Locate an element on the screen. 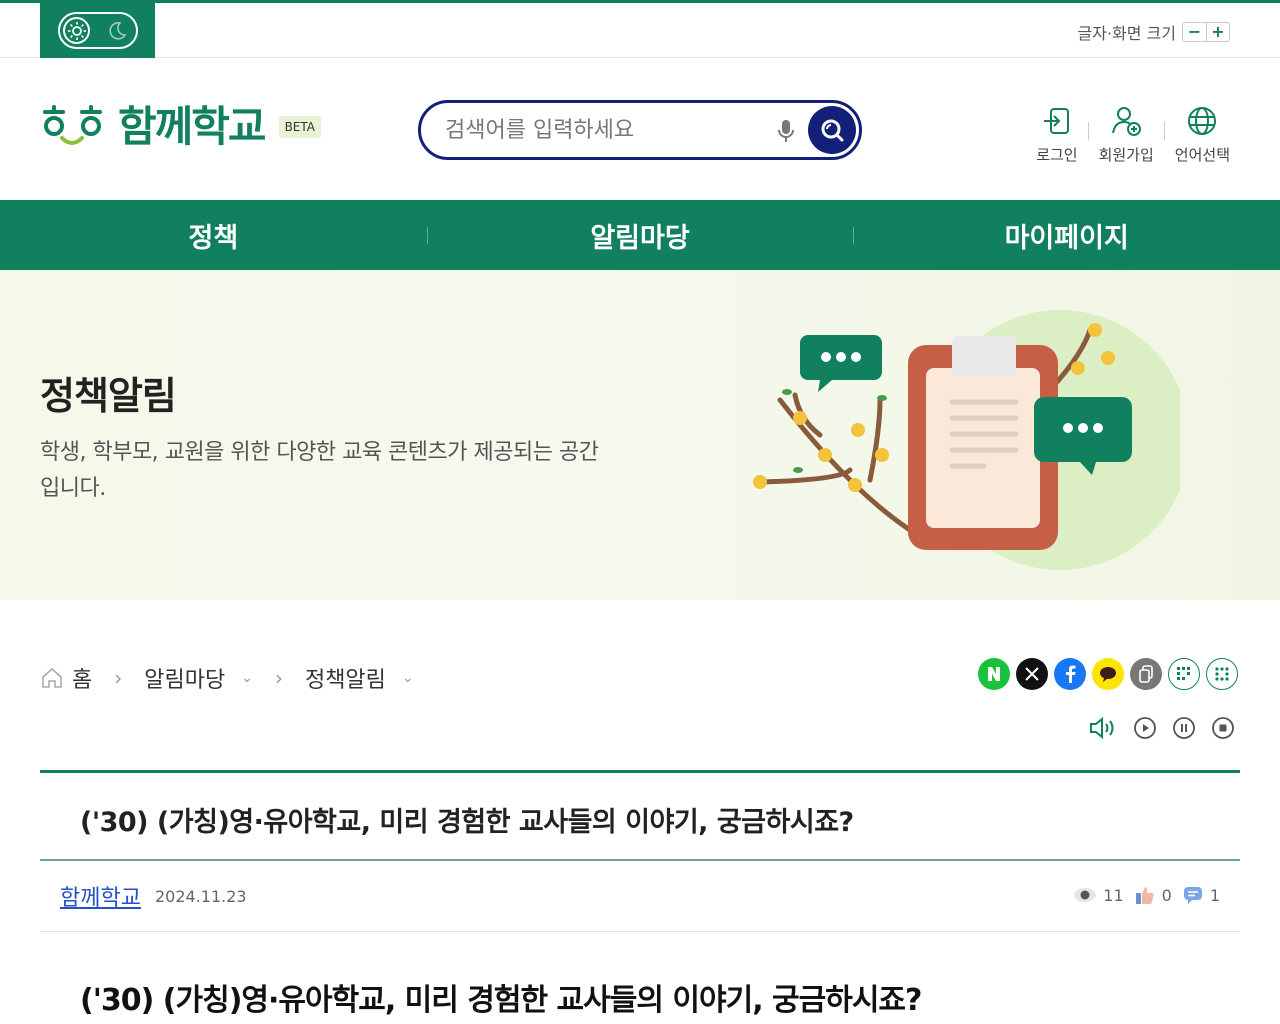 This screenshot has height=1024, width=1280. header: 함께학교 BETA 로그인 is located at coordinates (640, 129).